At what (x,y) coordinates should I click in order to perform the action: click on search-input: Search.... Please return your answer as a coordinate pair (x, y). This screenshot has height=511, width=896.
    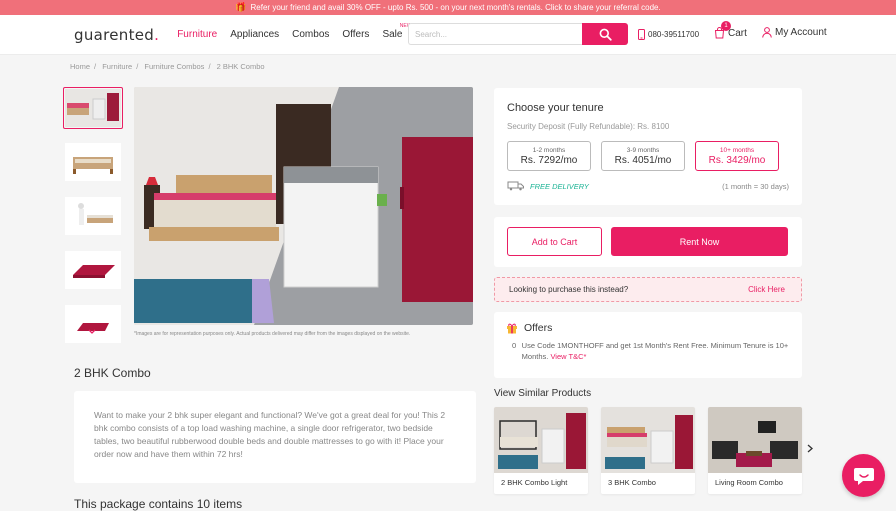
    Looking at the image, I should click on (495, 34).